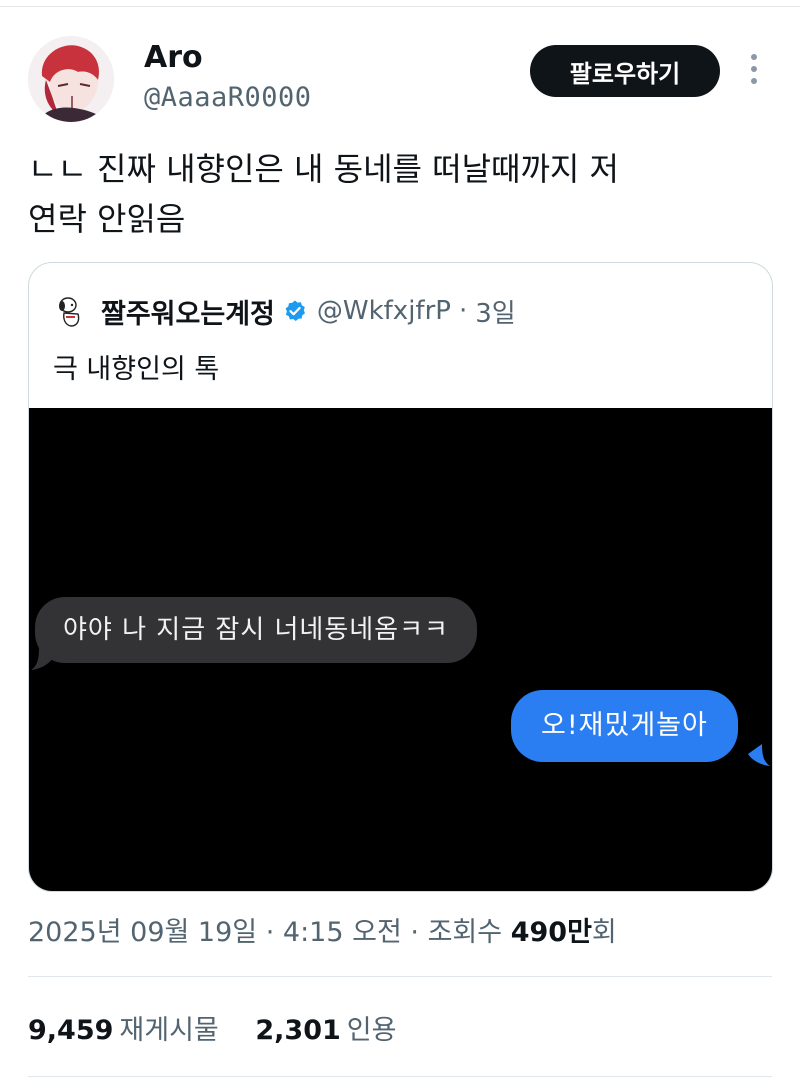 The width and height of the screenshot is (800, 1081). Describe the element at coordinates (371, 1030) in the screenshot. I see `quotes-label: 인용` at that location.